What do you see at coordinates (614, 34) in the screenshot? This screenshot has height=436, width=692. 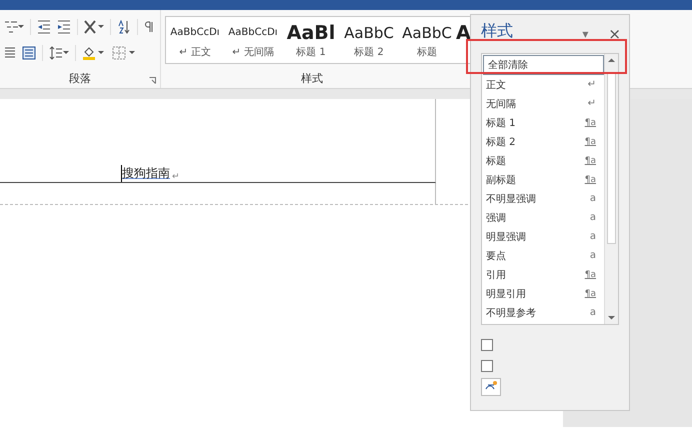 I see `close-button: ×` at bounding box center [614, 34].